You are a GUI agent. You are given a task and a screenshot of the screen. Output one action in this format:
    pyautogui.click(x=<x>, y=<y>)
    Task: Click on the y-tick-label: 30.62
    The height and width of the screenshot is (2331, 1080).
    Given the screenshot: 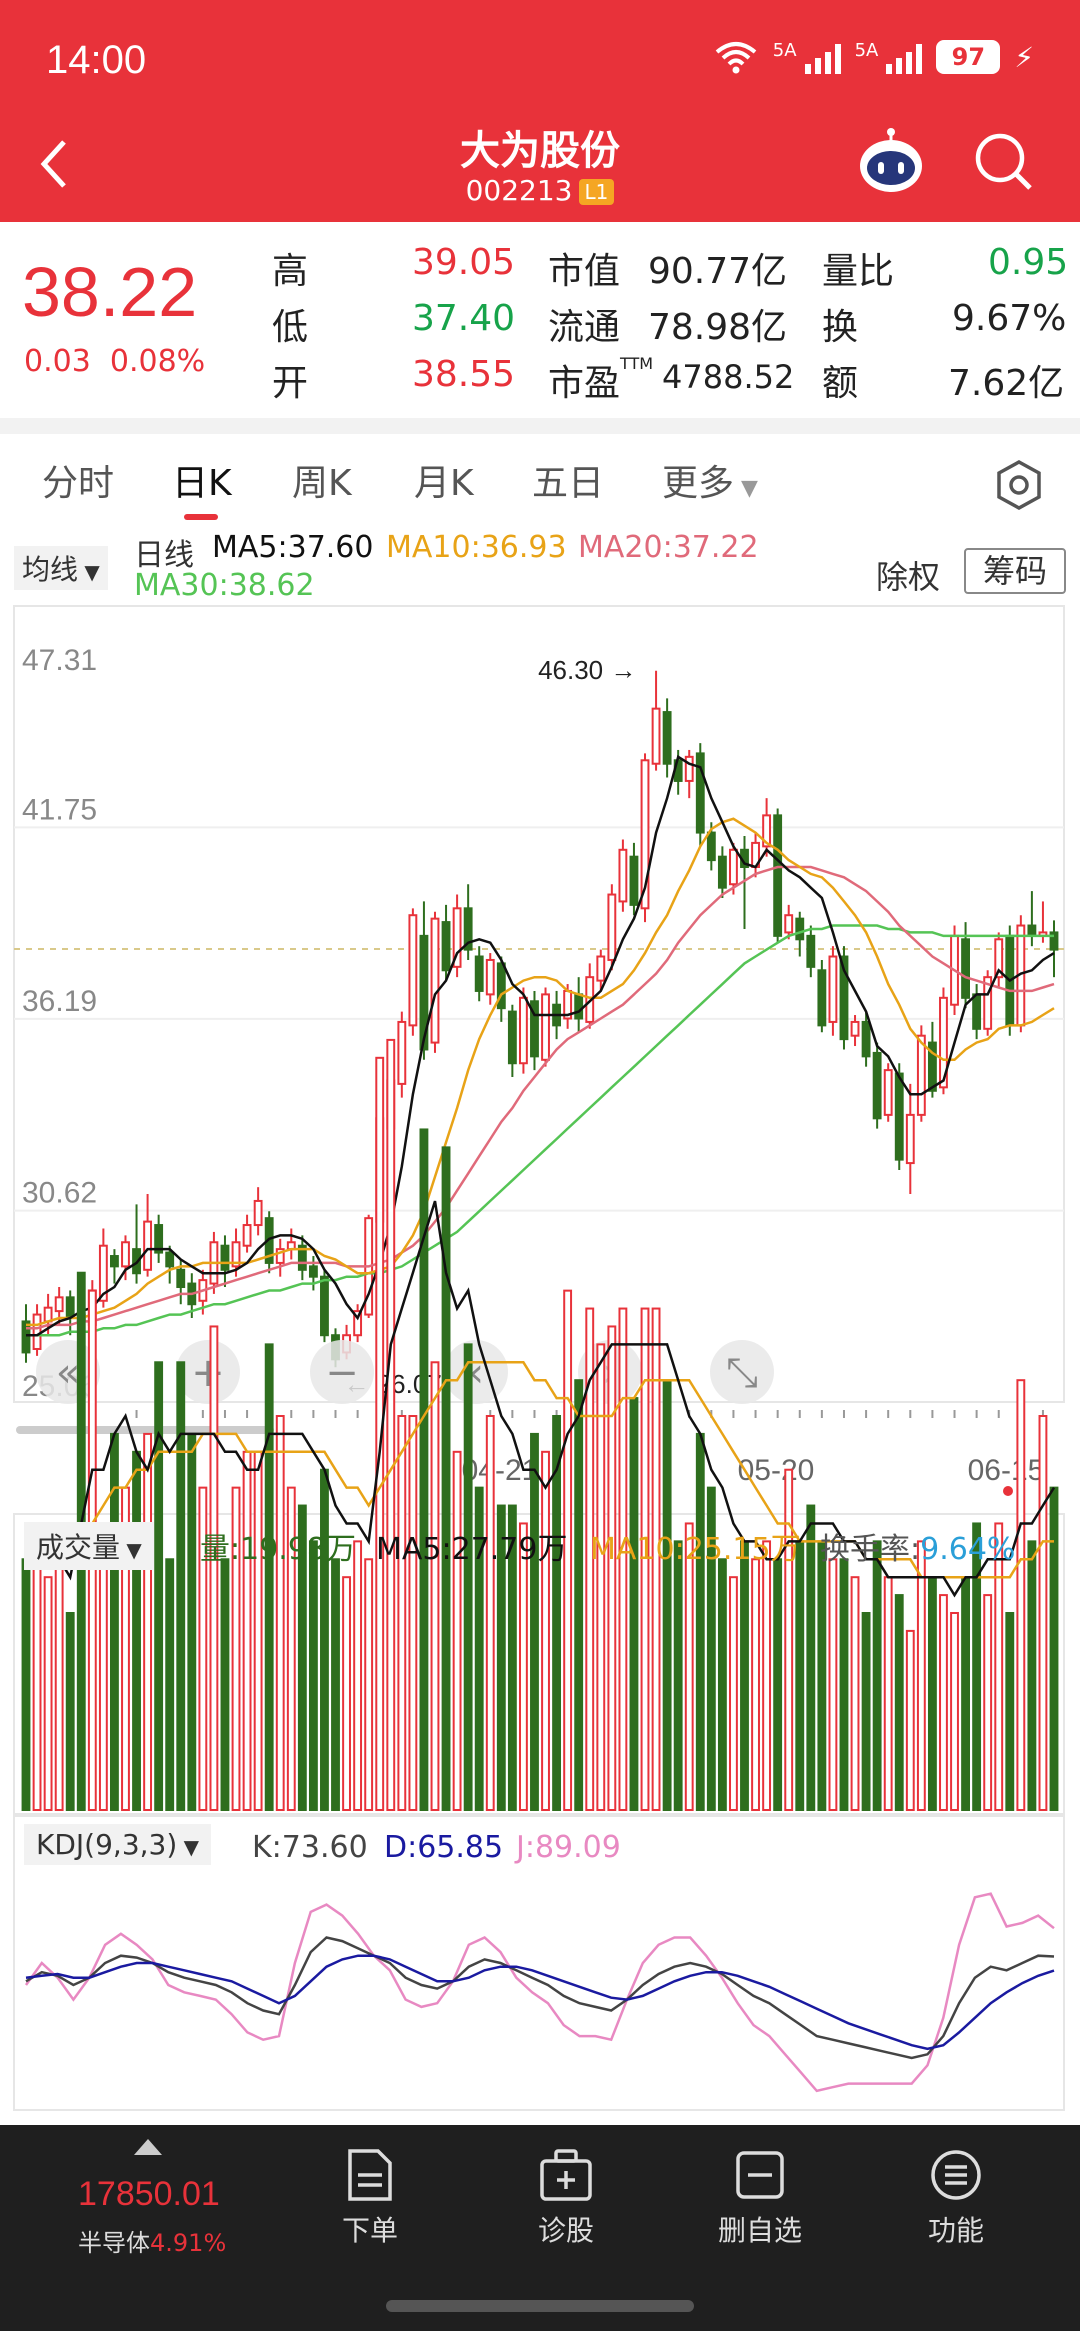 What is the action you would take?
    pyautogui.click(x=59, y=1193)
    